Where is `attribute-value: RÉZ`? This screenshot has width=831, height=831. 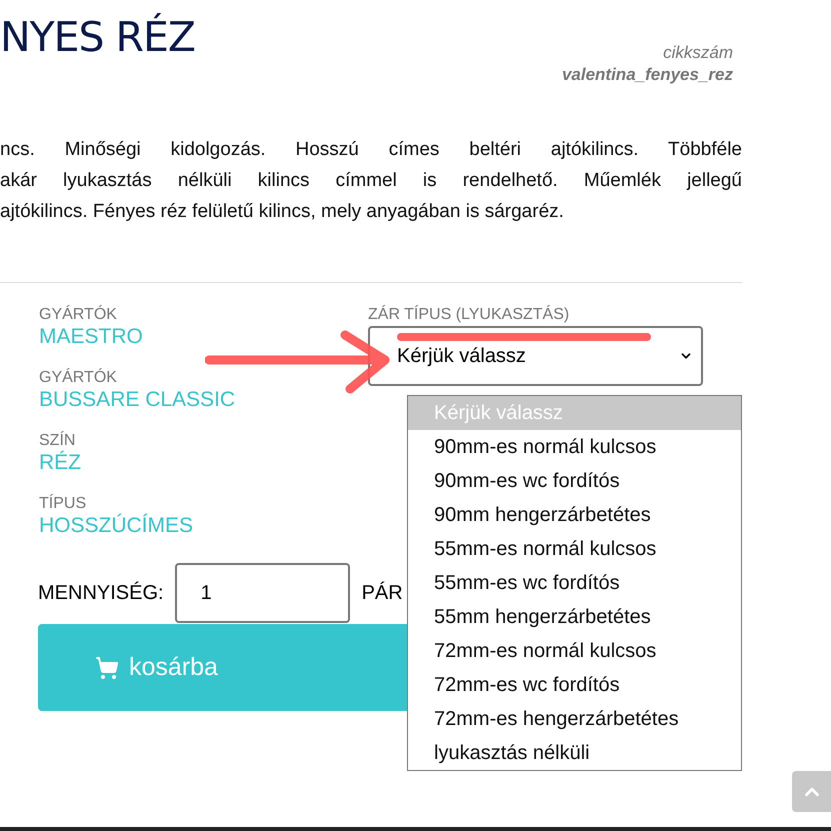
attribute-value: RÉZ is located at coordinates (60, 463).